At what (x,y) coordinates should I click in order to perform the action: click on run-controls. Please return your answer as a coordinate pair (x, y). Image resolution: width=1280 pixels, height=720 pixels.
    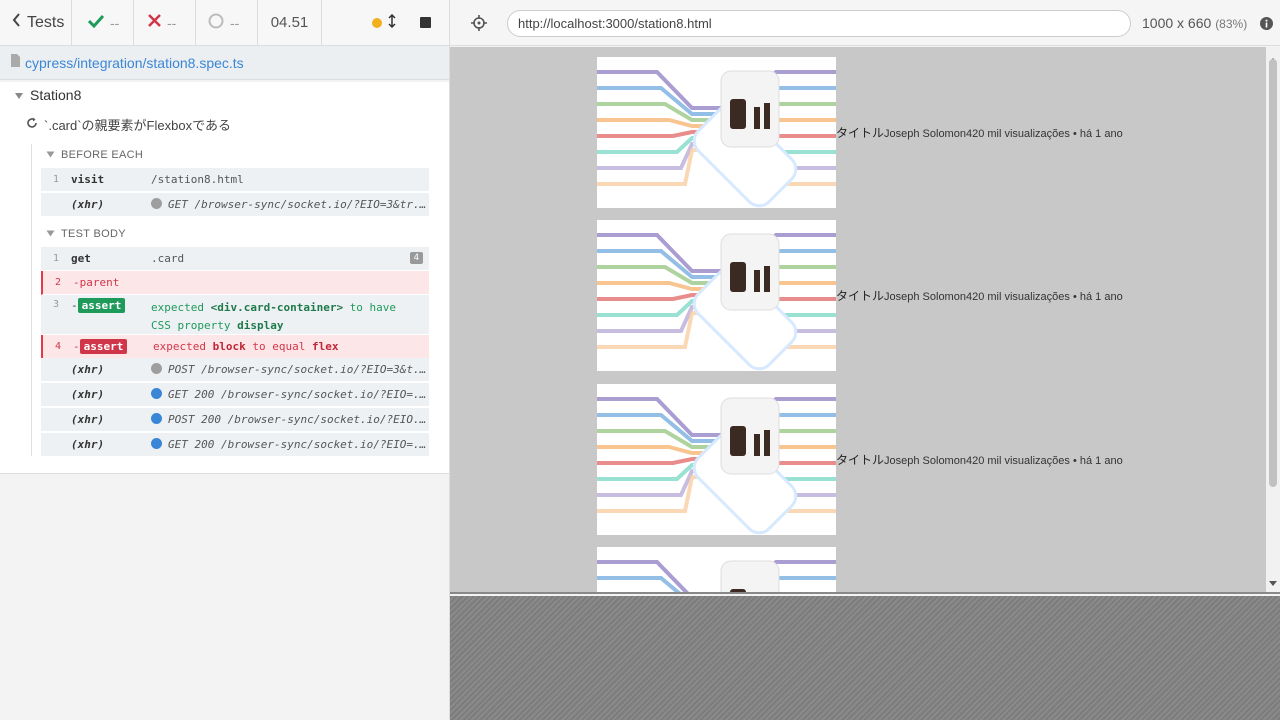
    Looking at the image, I should click on (385, 22).